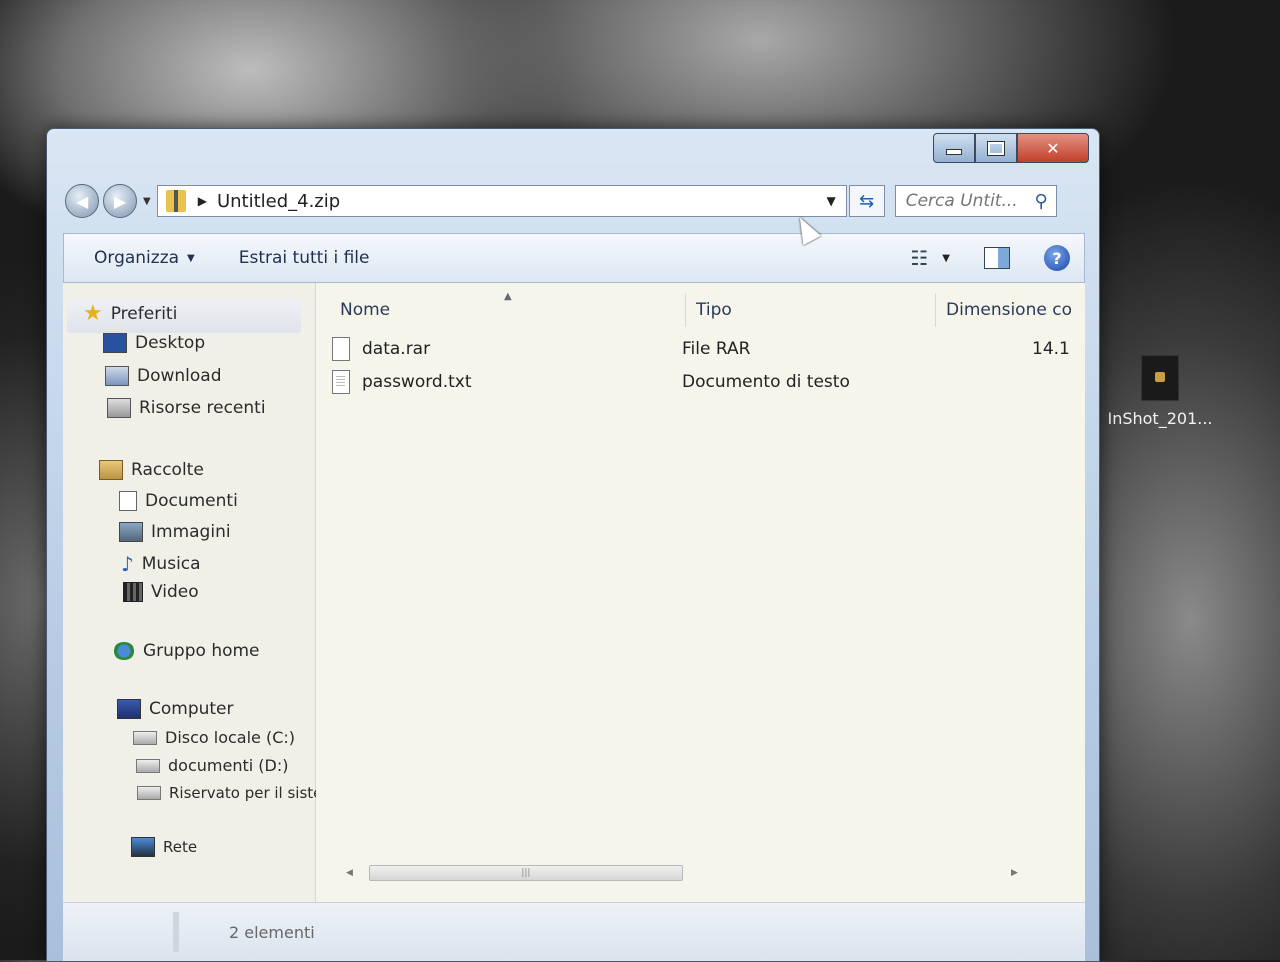 The height and width of the screenshot is (962, 1280). What do you see at coordinates (716, 349) in the screenshot?
I see `file-type: File RAR` at bounding box center [716, 349].